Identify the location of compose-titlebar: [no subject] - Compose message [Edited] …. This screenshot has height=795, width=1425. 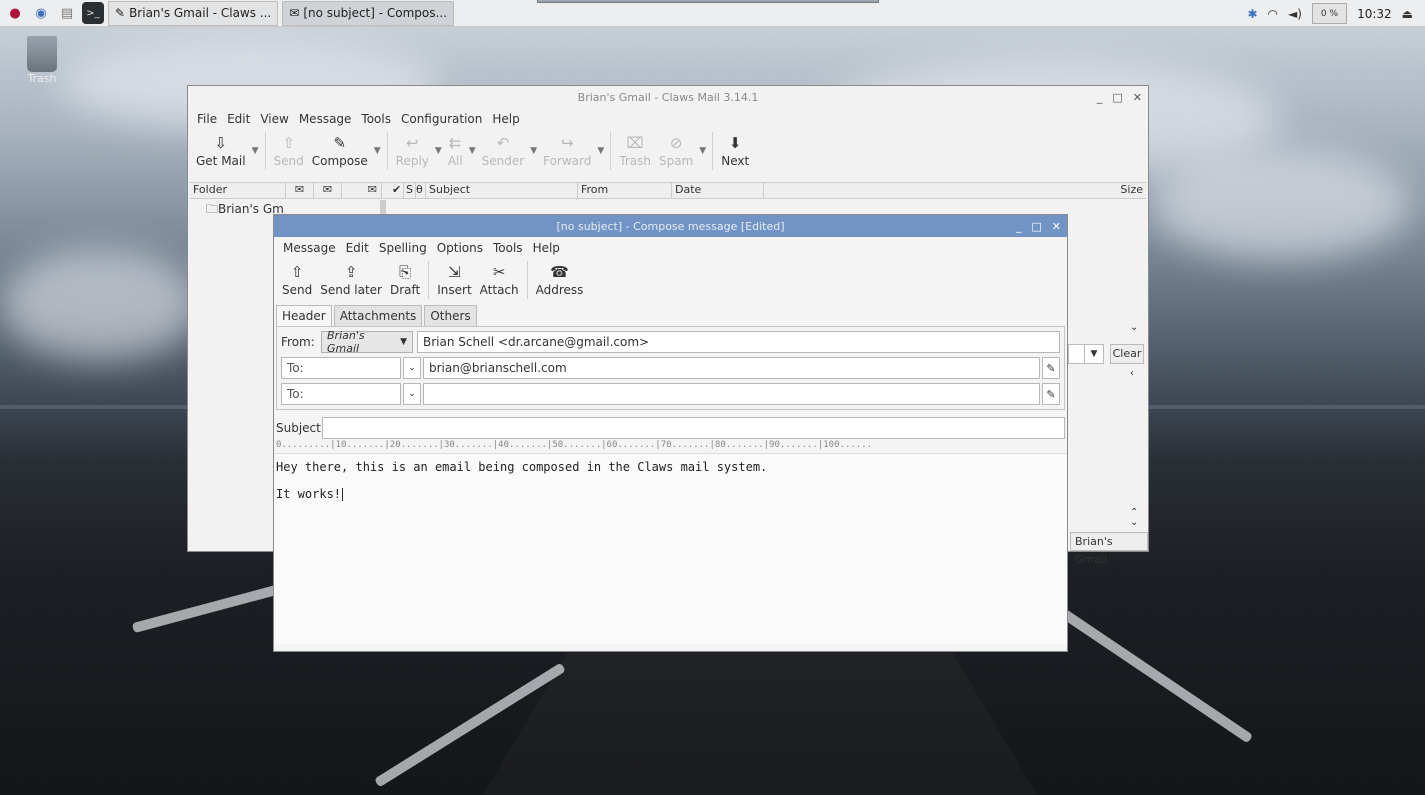
(670, 226).